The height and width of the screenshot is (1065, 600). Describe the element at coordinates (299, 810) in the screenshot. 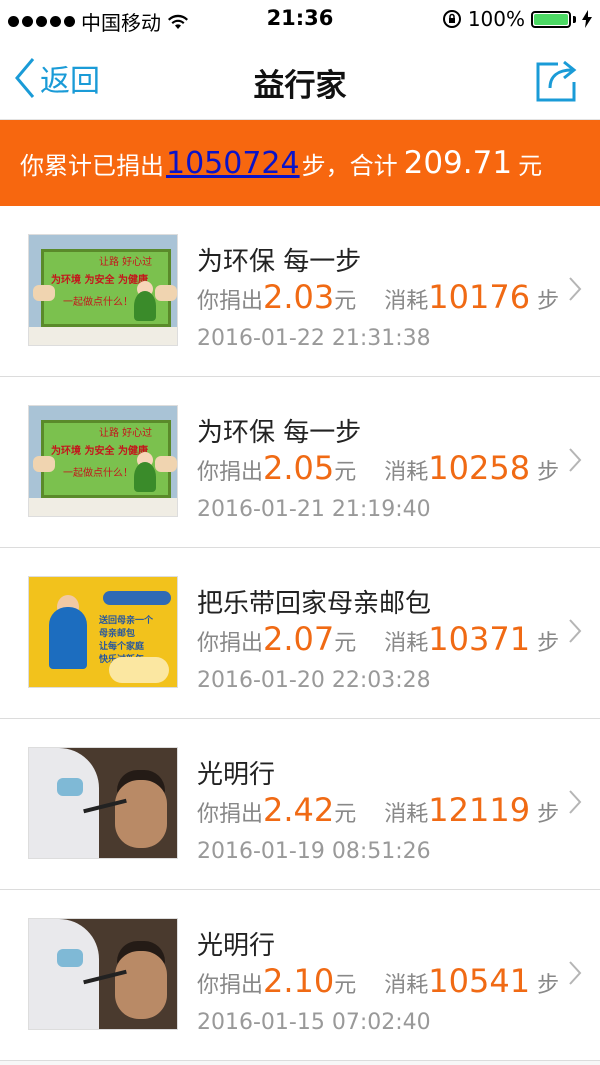

I see `donated-amount: 2.42` at that location.